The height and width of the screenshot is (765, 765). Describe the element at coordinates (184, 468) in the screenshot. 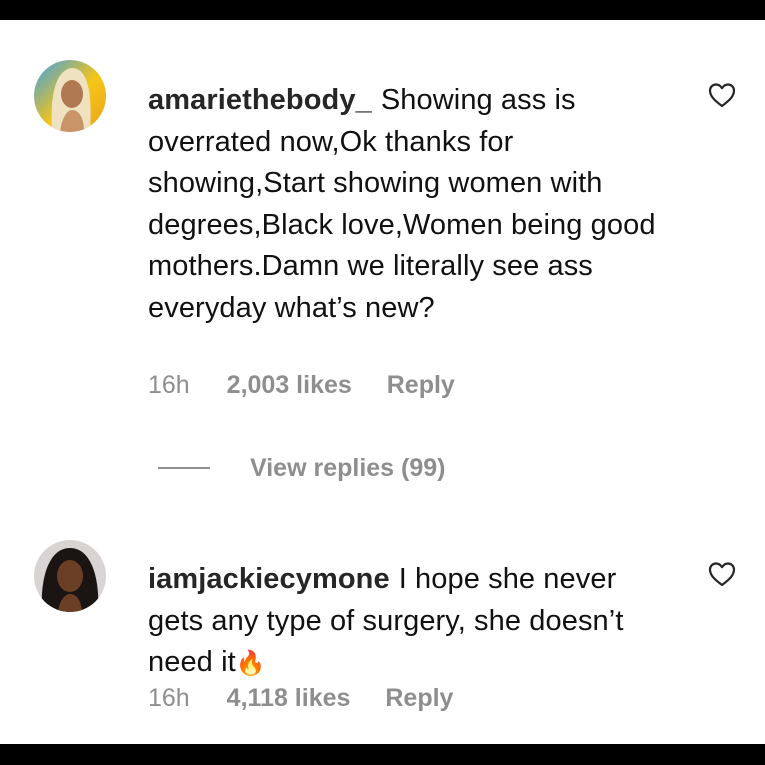

I see `replies-divider-line` at that location.